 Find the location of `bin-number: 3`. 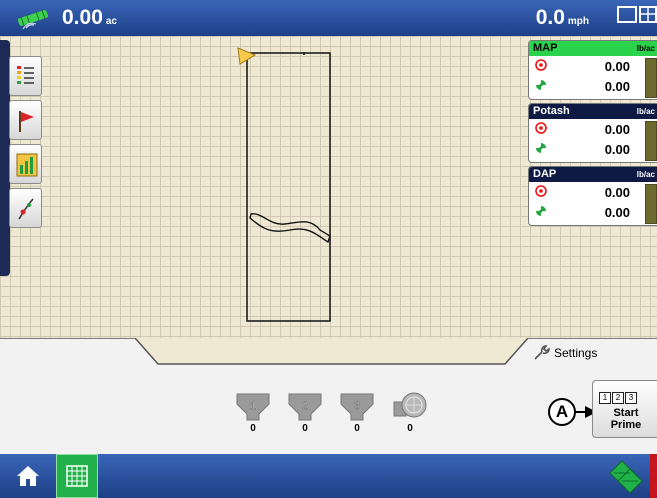

bin-number: 3 is located at coordinates (357, 406).